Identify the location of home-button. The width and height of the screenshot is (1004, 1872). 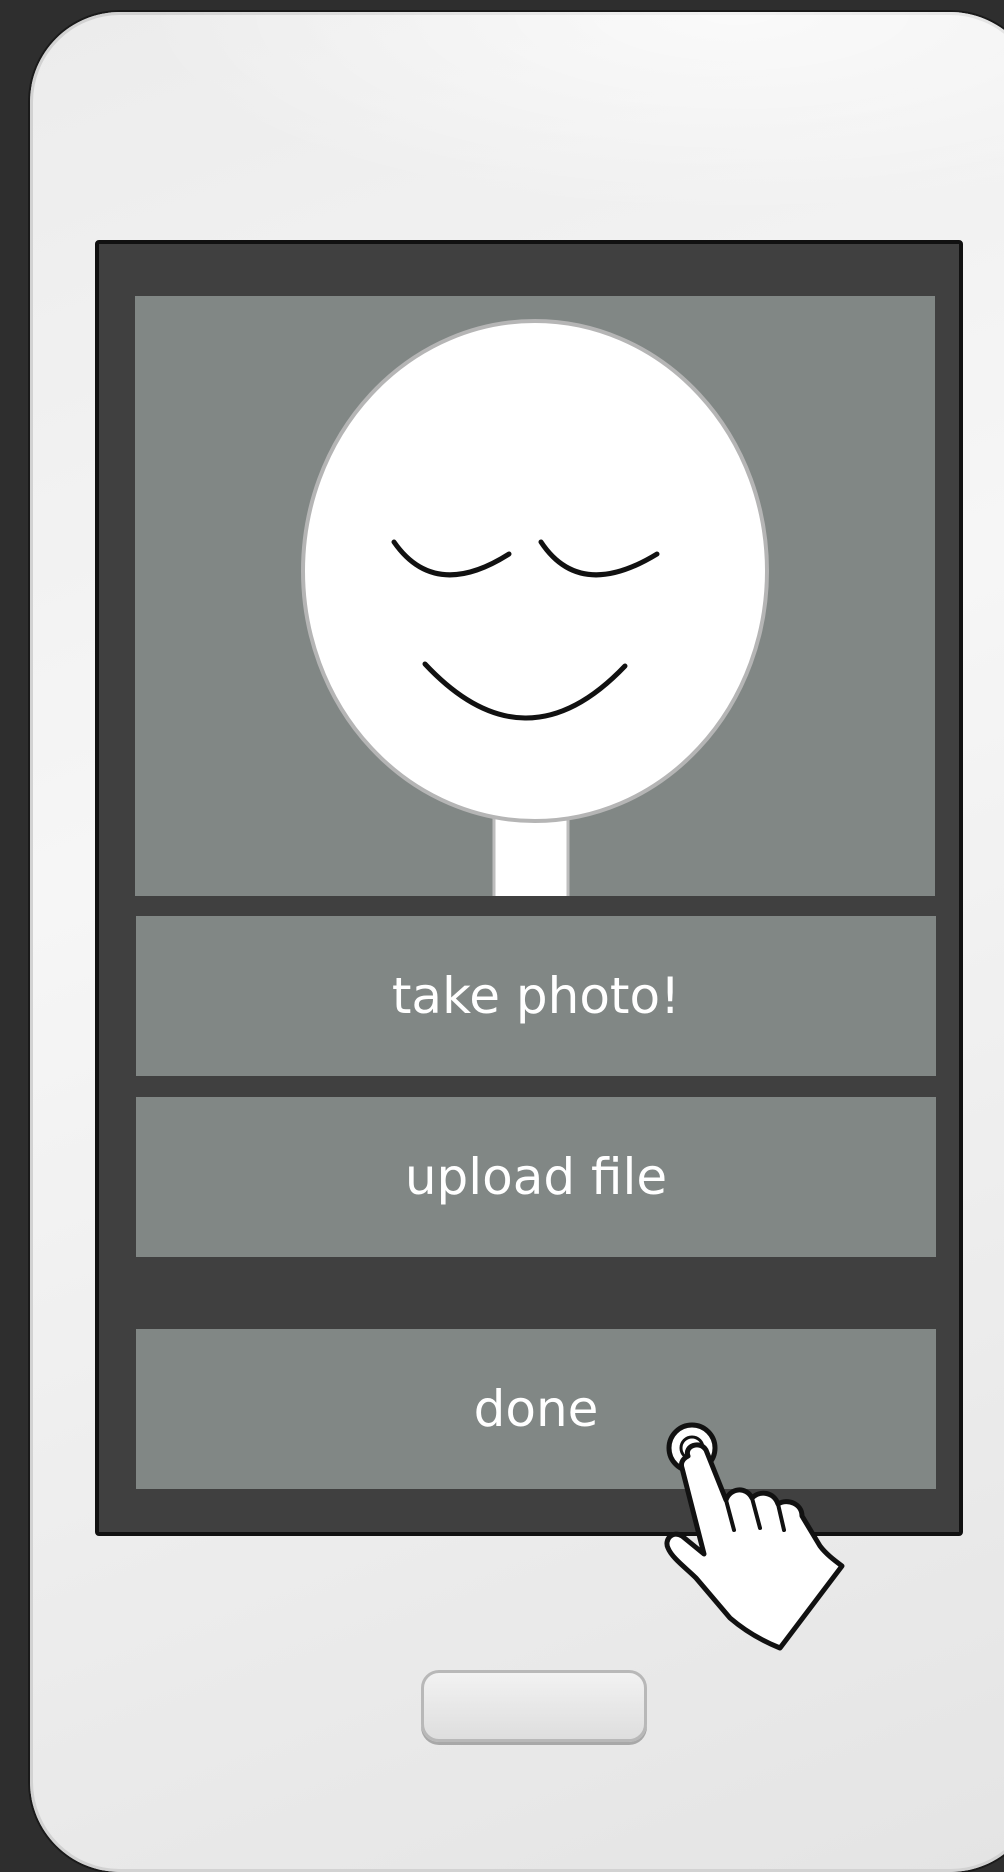
(534, 1706).